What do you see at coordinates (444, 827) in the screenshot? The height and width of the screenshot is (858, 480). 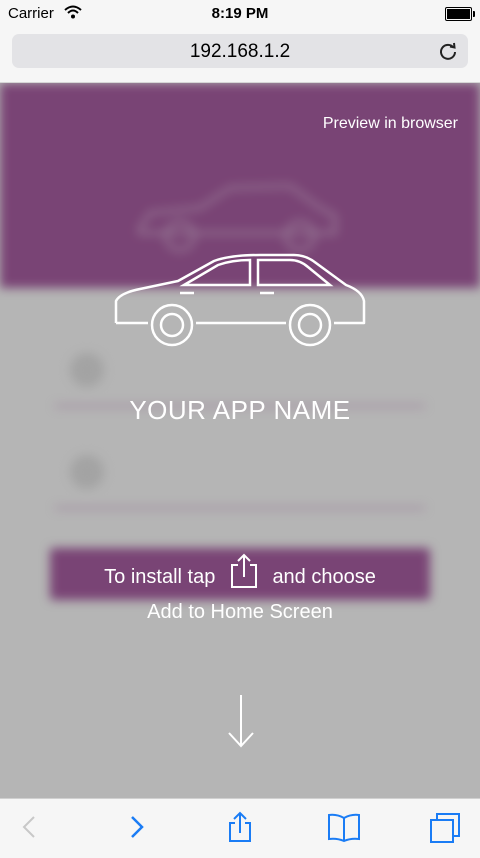 I see `tabs-icon` at bounding box center [444, 827].